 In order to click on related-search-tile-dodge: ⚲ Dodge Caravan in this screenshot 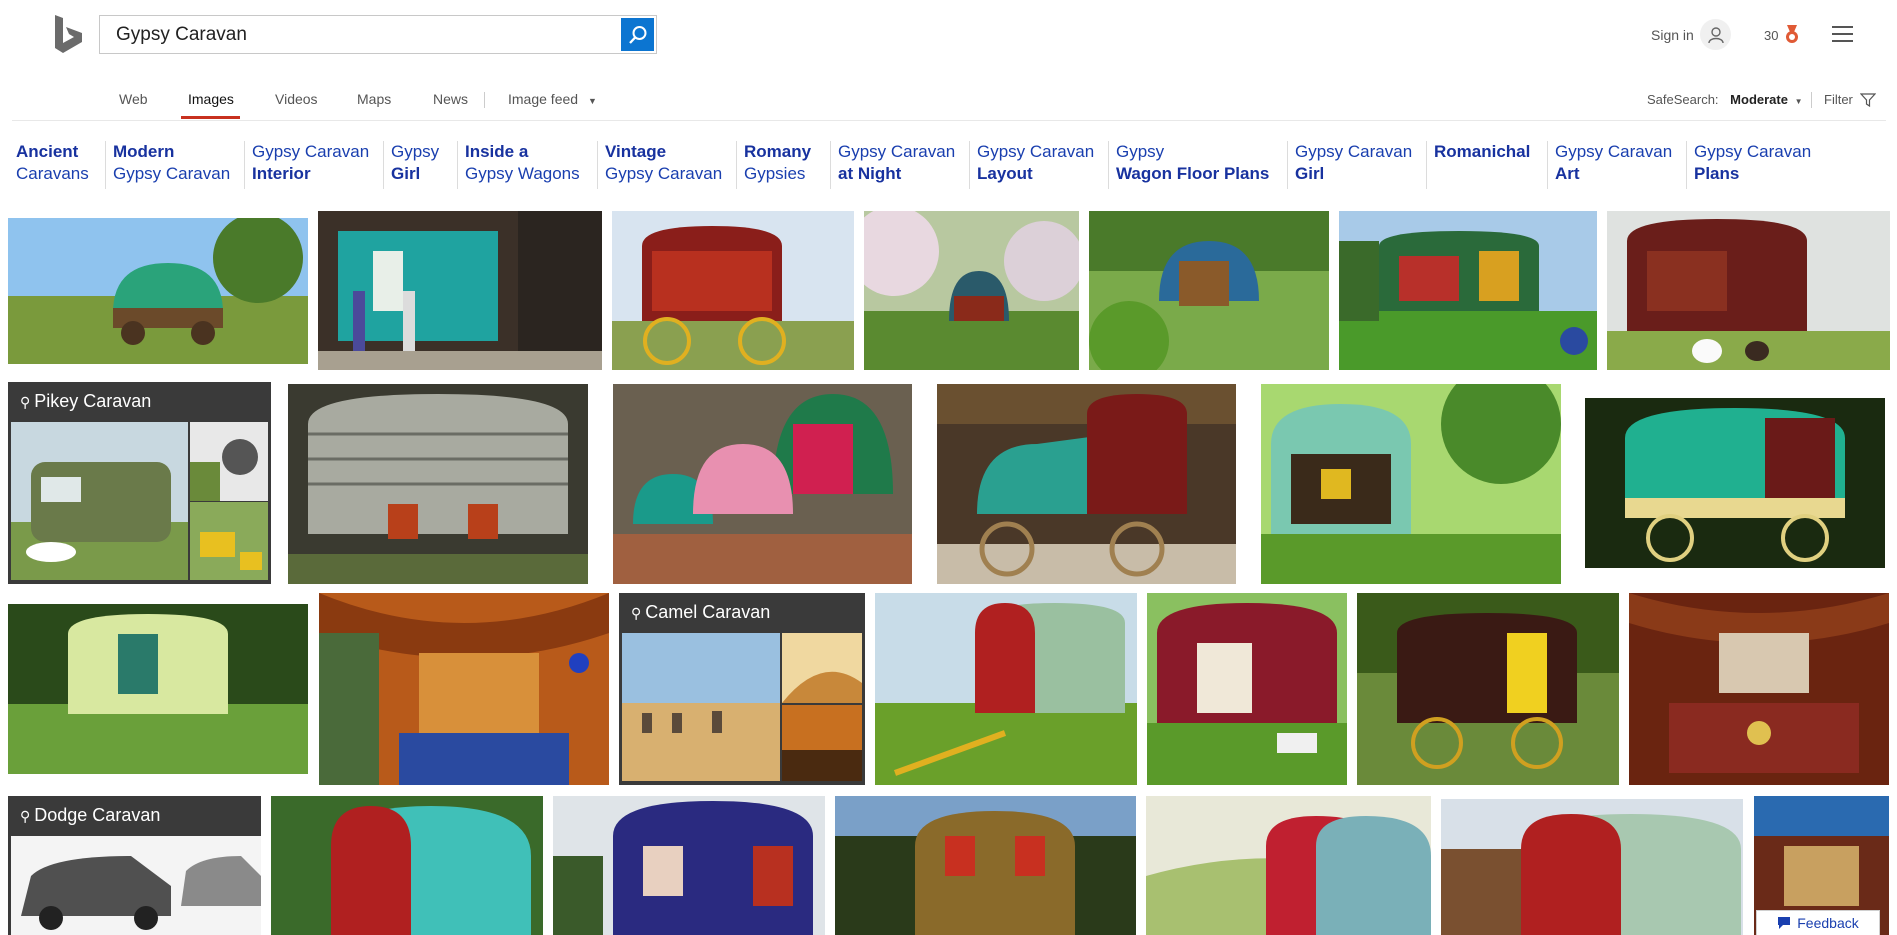, I will do `click(134, 865)`.